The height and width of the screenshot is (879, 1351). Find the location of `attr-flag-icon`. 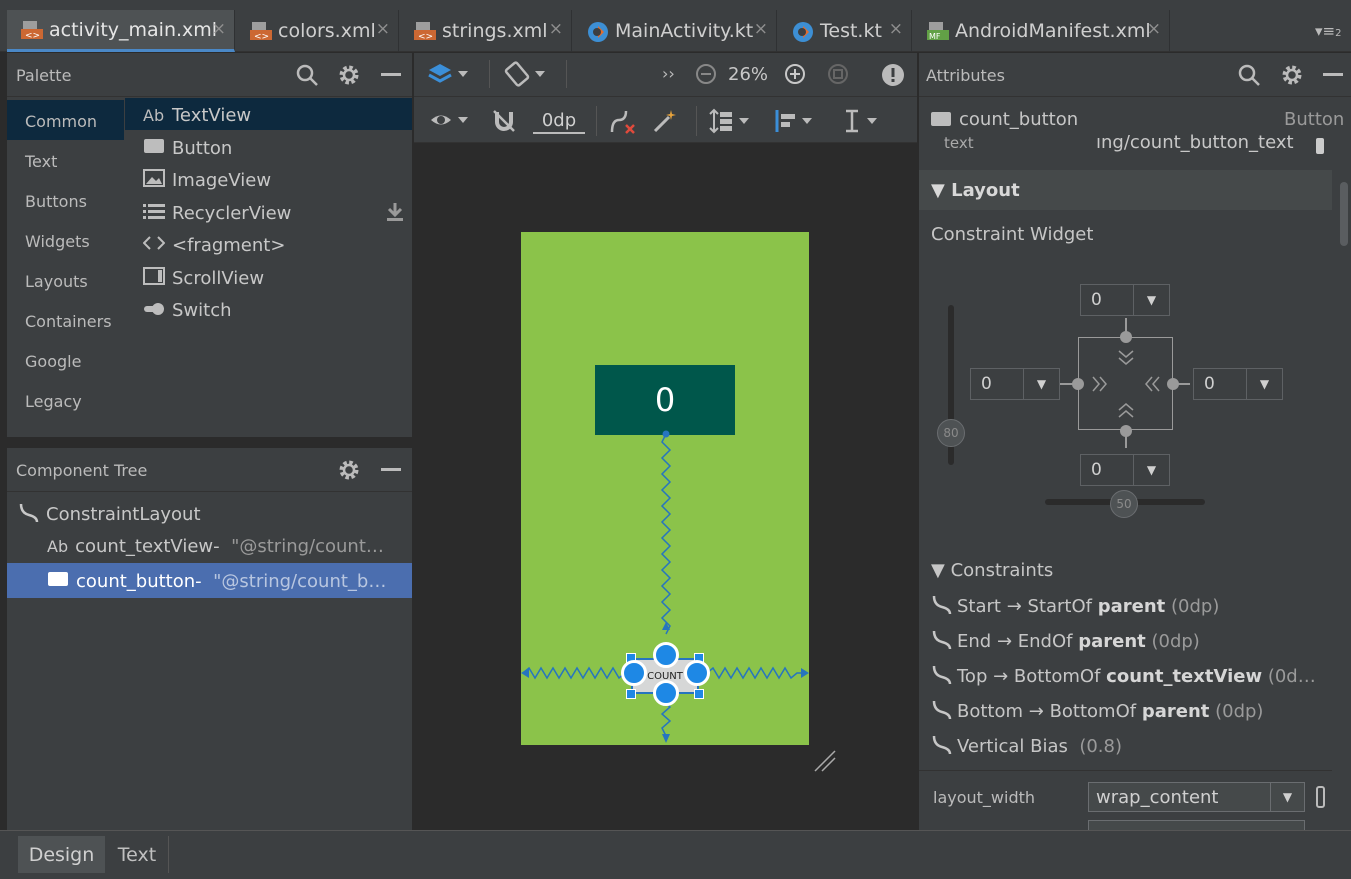

attr-flag-icon is located at coordinates (1320, 146).